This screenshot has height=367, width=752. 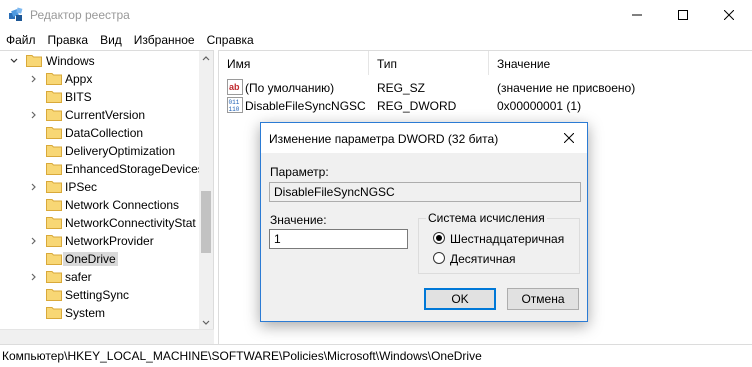 What do you see at coordinates (417, 106) in the screenshot?
I see `value-type: REG_DWORD` at bounding box center [417, 106].